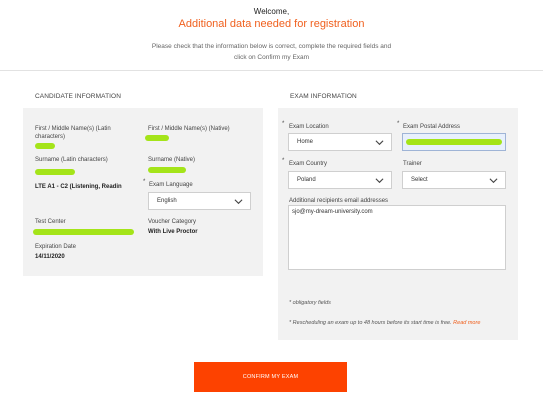 The width and height of the screenshot is (543, 400). I want to click on exam-location-required: *, so click(283, 124).